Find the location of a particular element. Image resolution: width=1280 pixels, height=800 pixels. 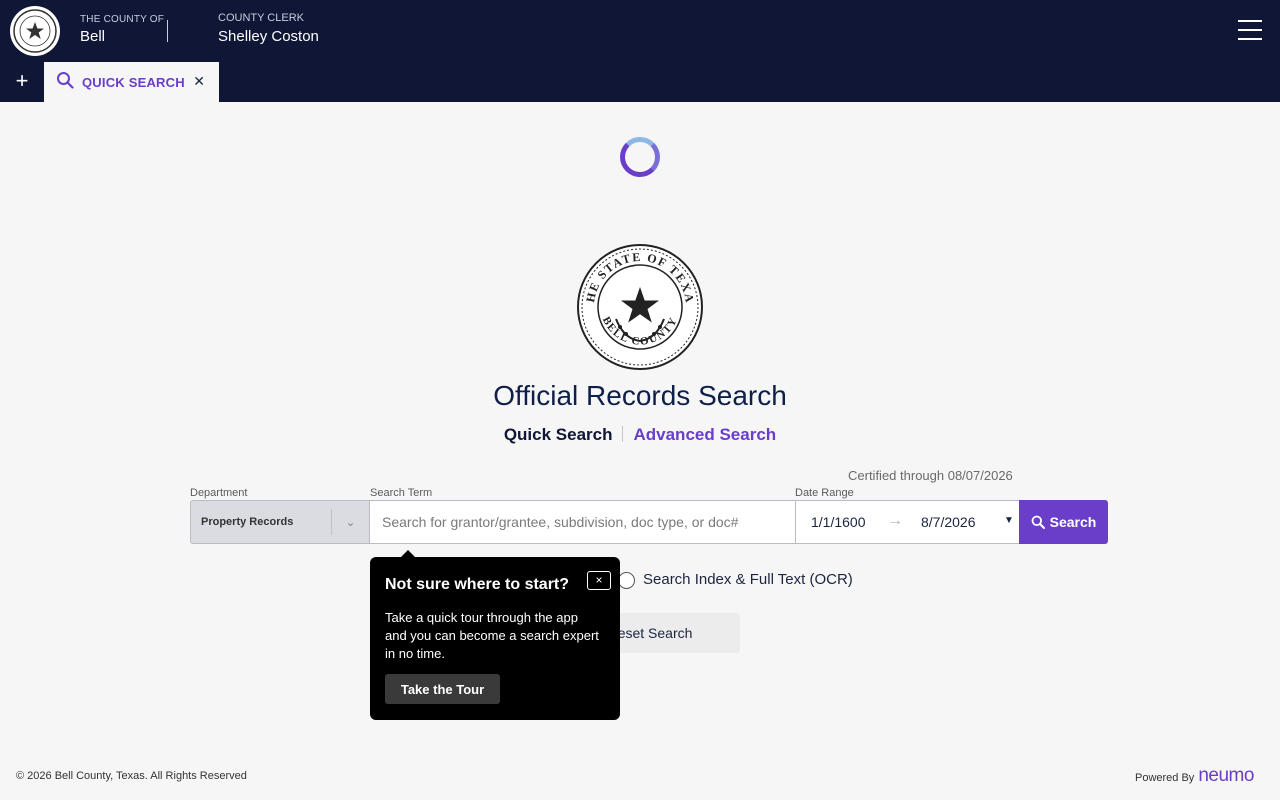

ocr-radio is located at coordinates (626, 580).